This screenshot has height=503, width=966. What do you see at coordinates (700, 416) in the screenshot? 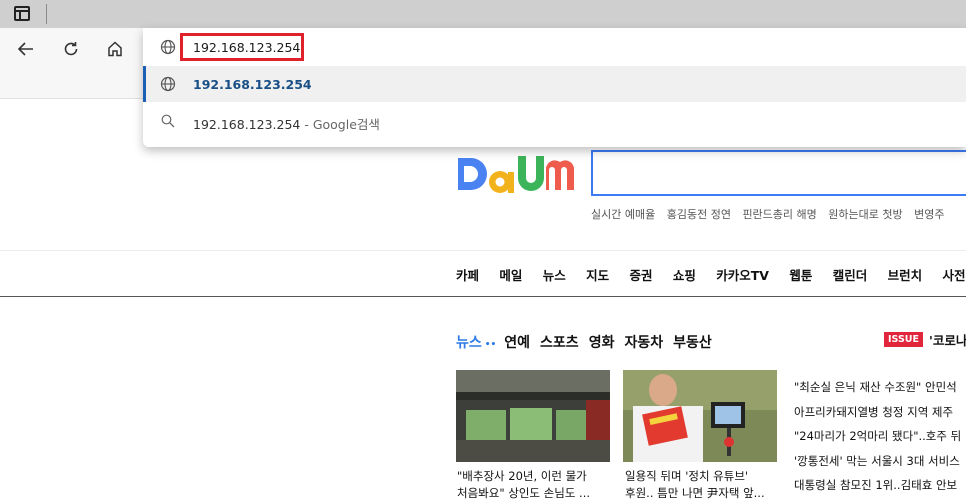
I see `news-thumbnail-protest` at bounding box center [700, 416].